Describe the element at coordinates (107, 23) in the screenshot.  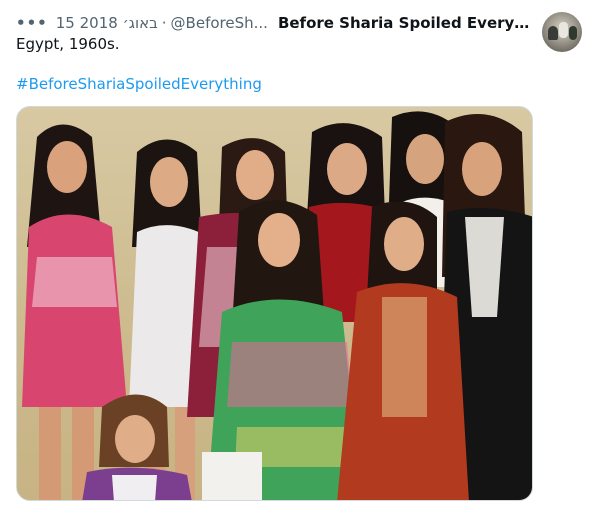
I see `tweet-date: 15 2018 באוג׳` at that location.